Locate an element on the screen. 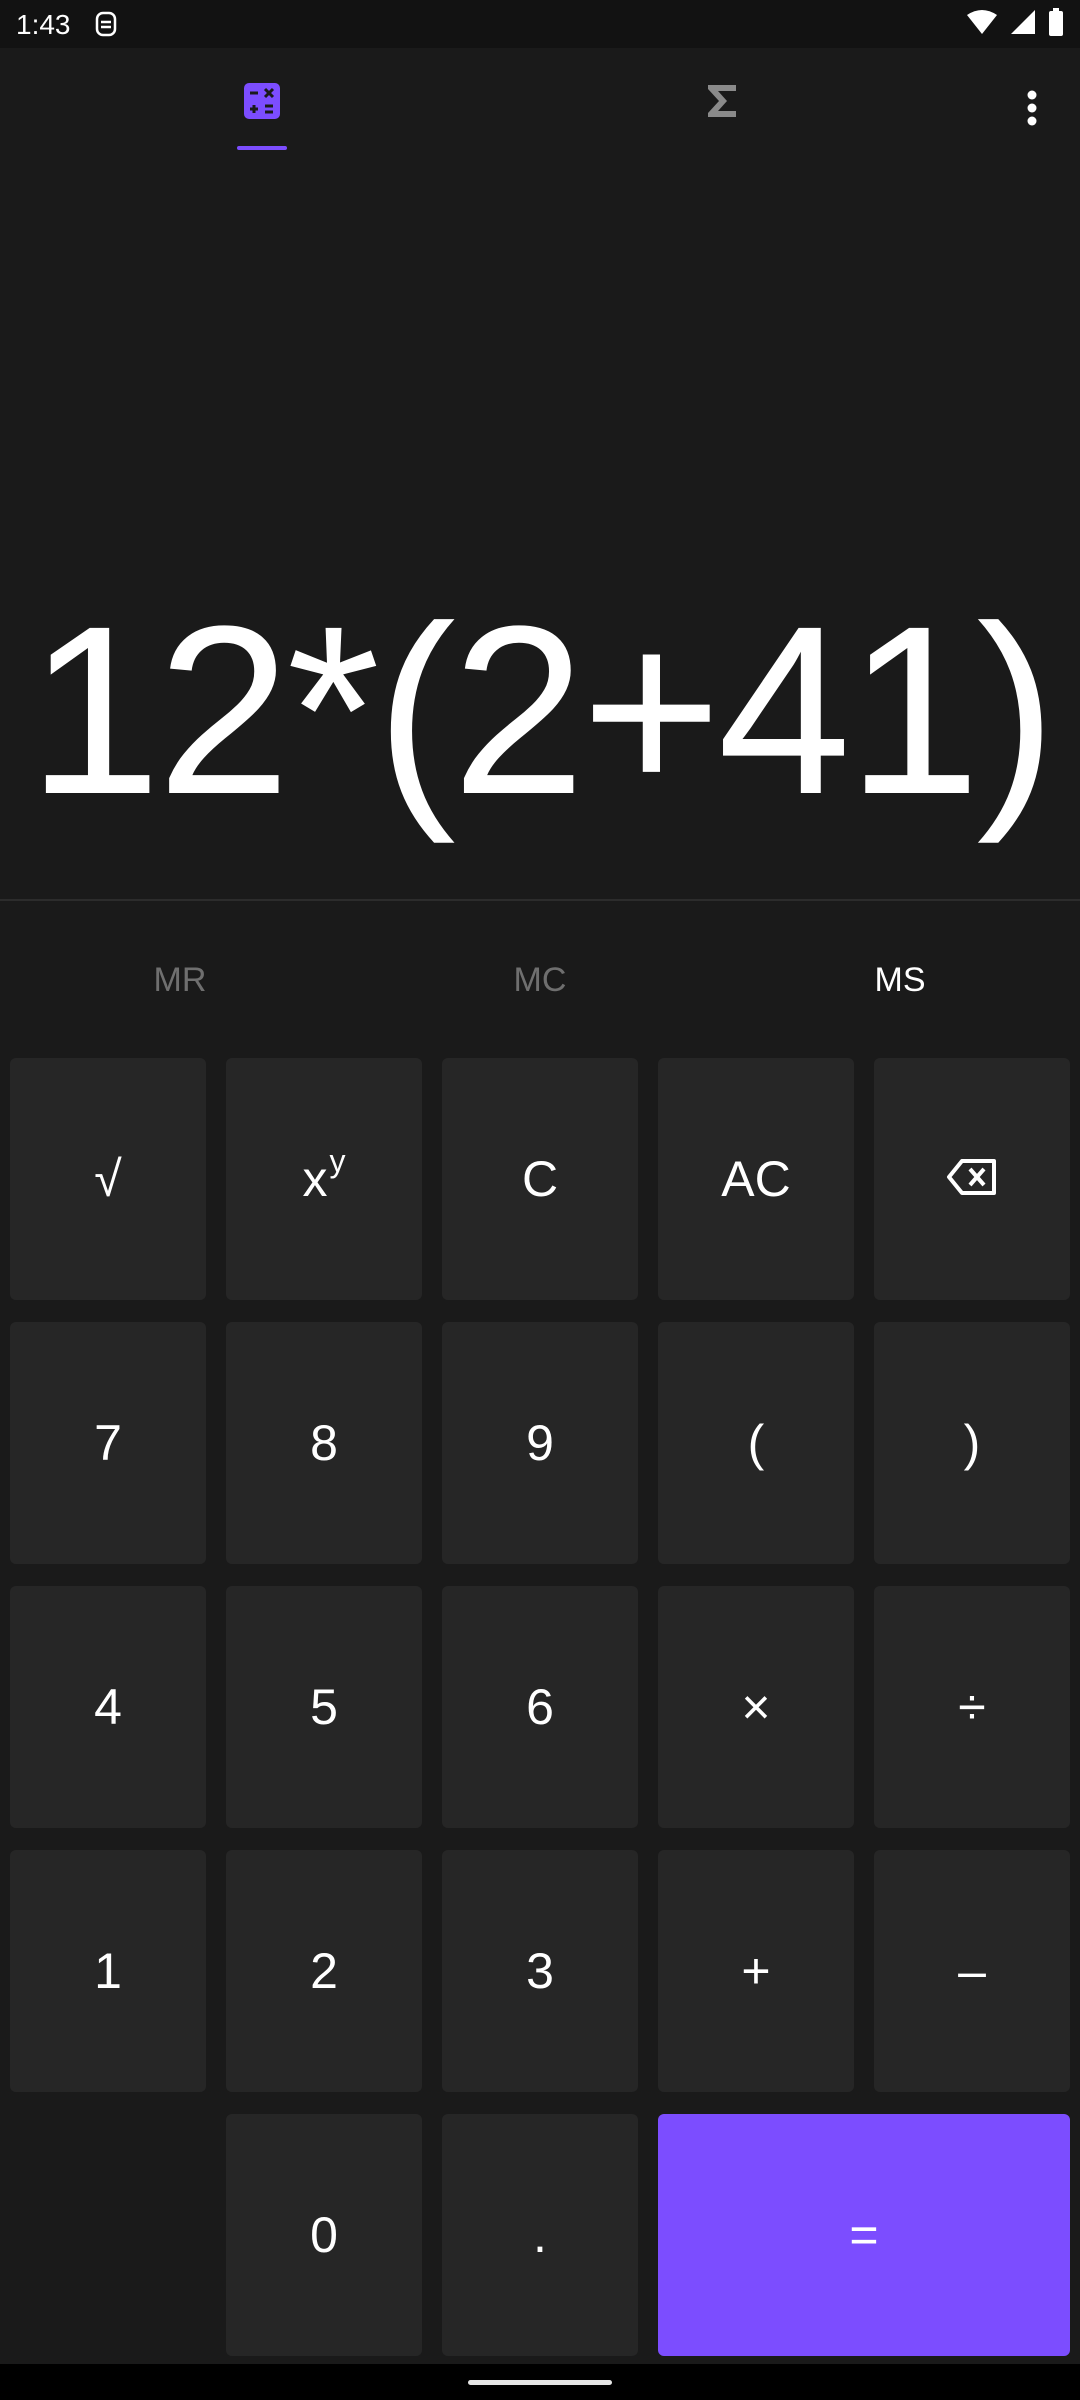 Image resolution: width=1080 pixels, height=2400 pixels. clear-button: C is located at coordinates (540, 1179).